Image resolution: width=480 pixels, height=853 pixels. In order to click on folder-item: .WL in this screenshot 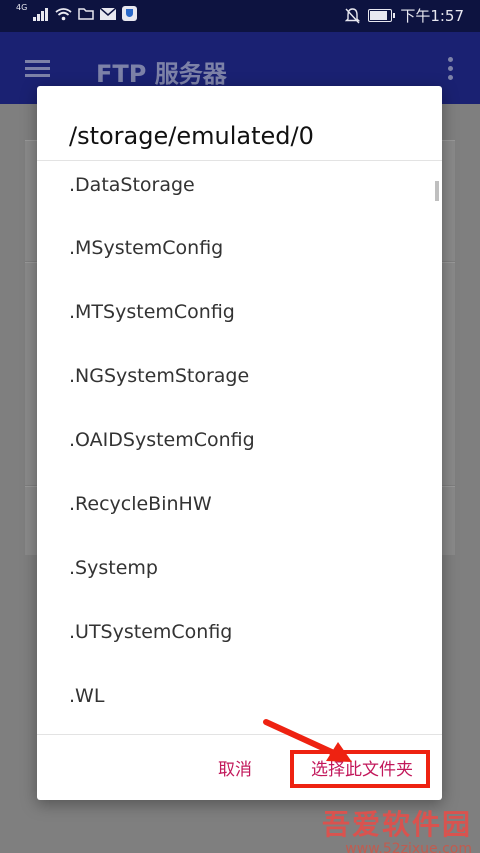, I will do `click(86, 696)`.